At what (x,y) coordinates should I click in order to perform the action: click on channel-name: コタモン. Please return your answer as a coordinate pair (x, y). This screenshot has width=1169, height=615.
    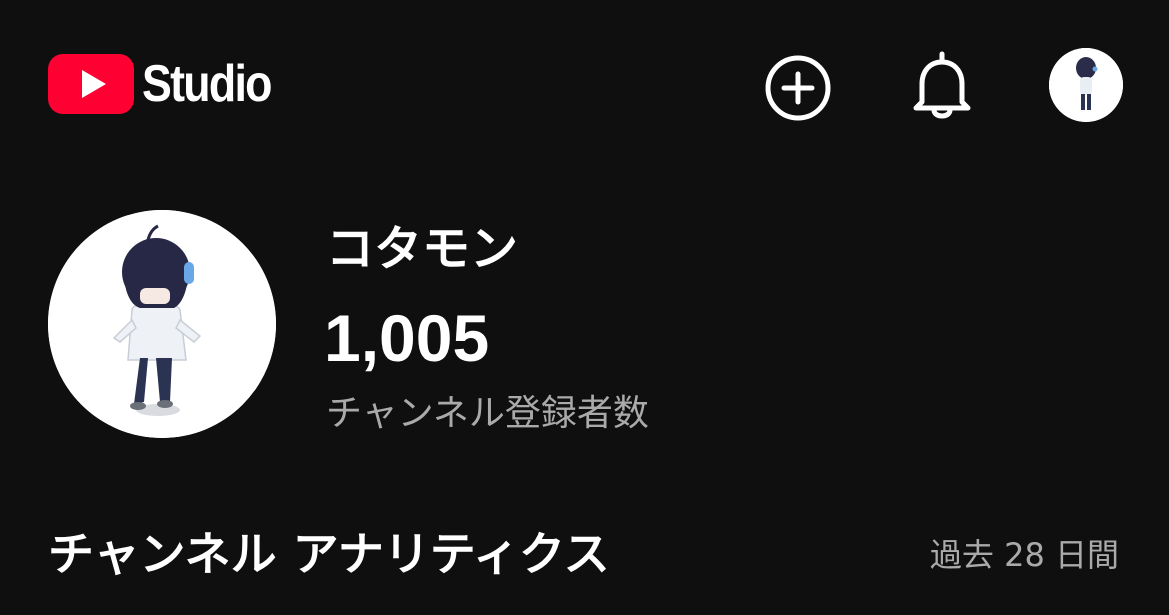
    Looking at the image, I should click on (422, 249).